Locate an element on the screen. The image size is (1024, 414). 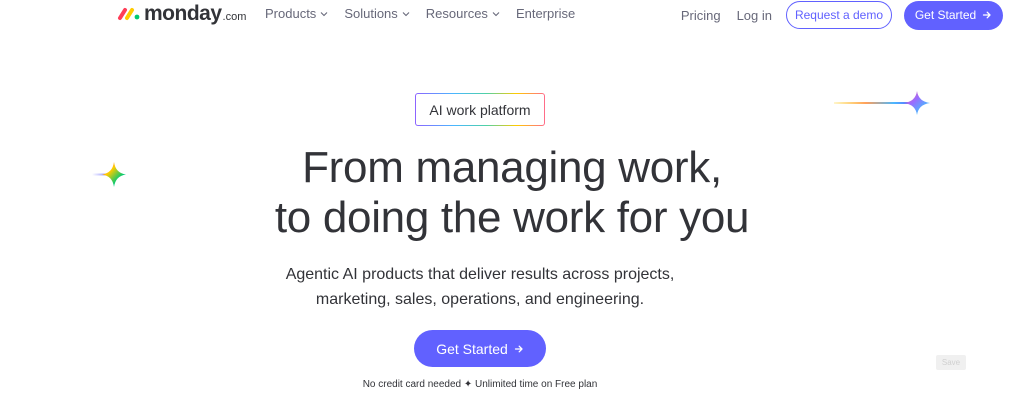
save-label: Save is located at coordinates (951, 362).